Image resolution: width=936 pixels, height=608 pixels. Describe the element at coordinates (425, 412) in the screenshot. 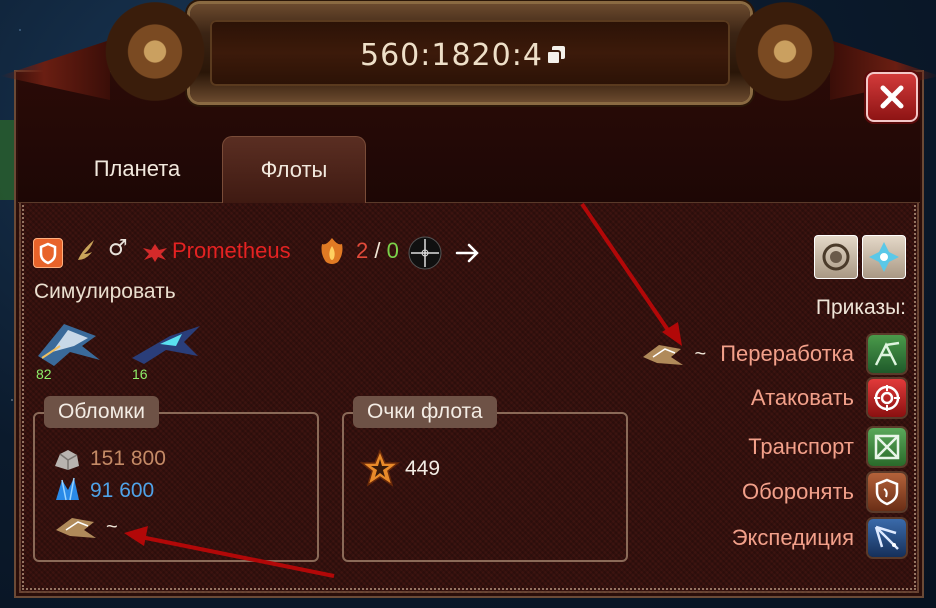

I see `fleet-points-title: Очки флота` at that location.